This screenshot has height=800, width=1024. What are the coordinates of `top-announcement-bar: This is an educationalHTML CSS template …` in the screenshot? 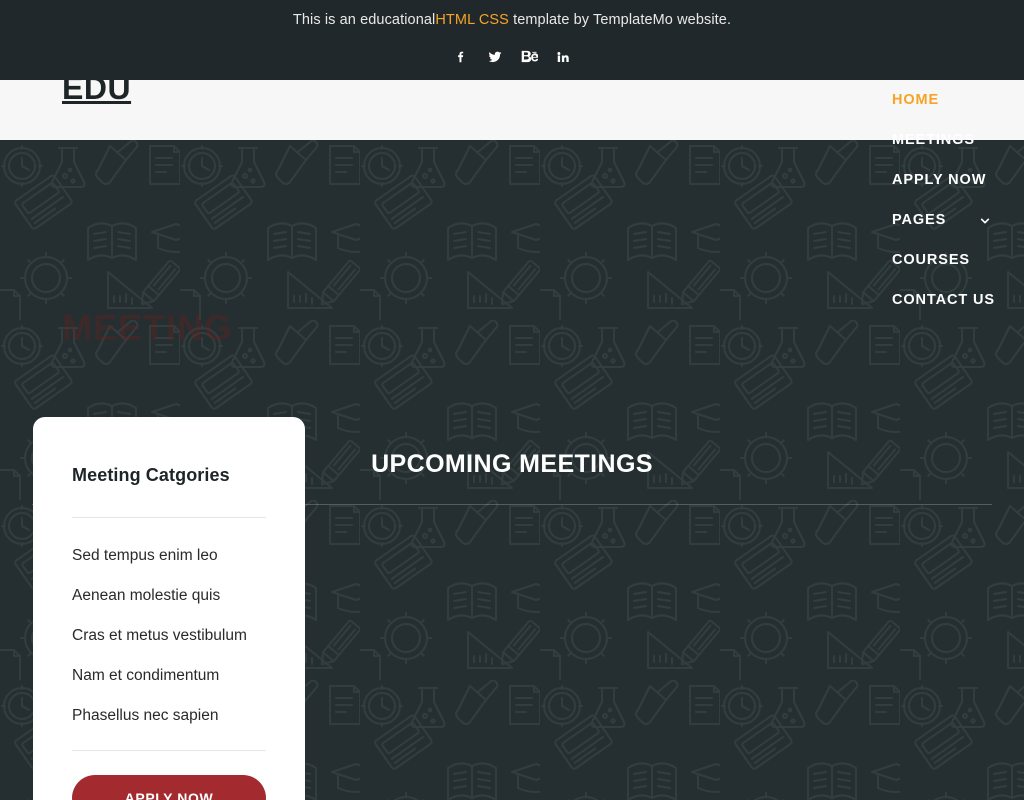 It's located at (512, 40).